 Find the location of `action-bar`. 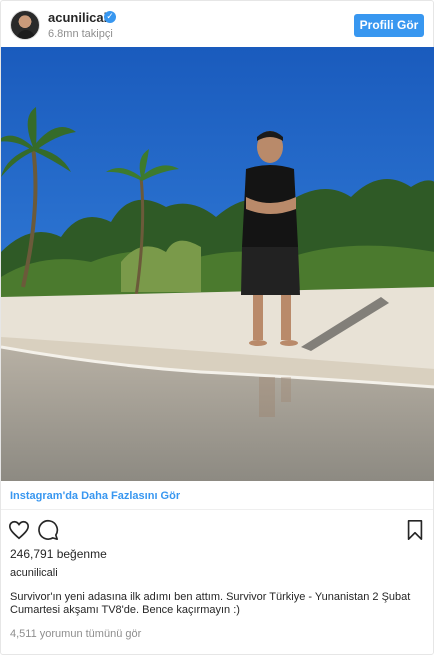

action-bar is located at coordinates (217, 530).